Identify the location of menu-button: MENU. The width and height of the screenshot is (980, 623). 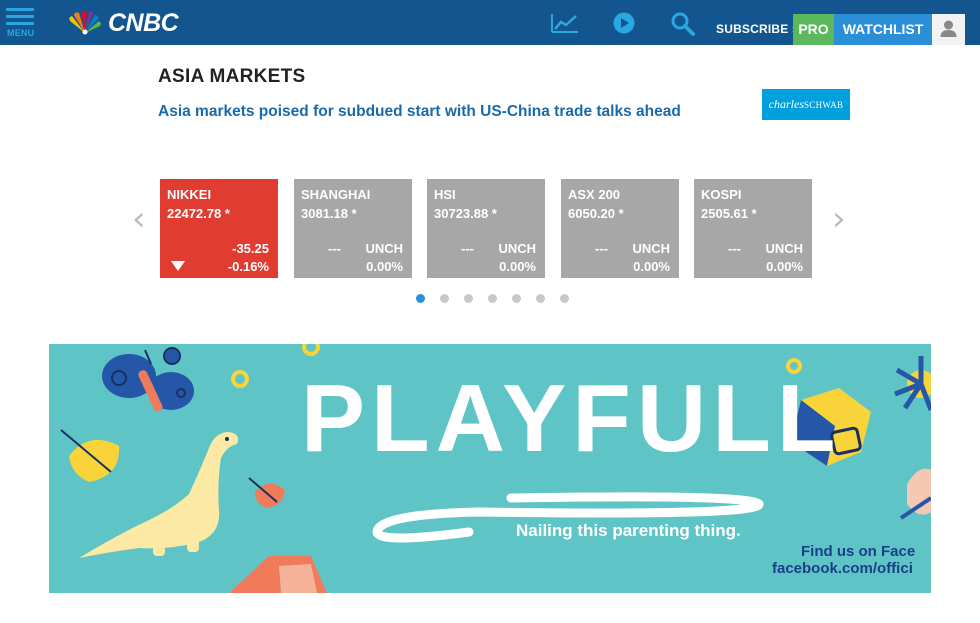
(21, 24).